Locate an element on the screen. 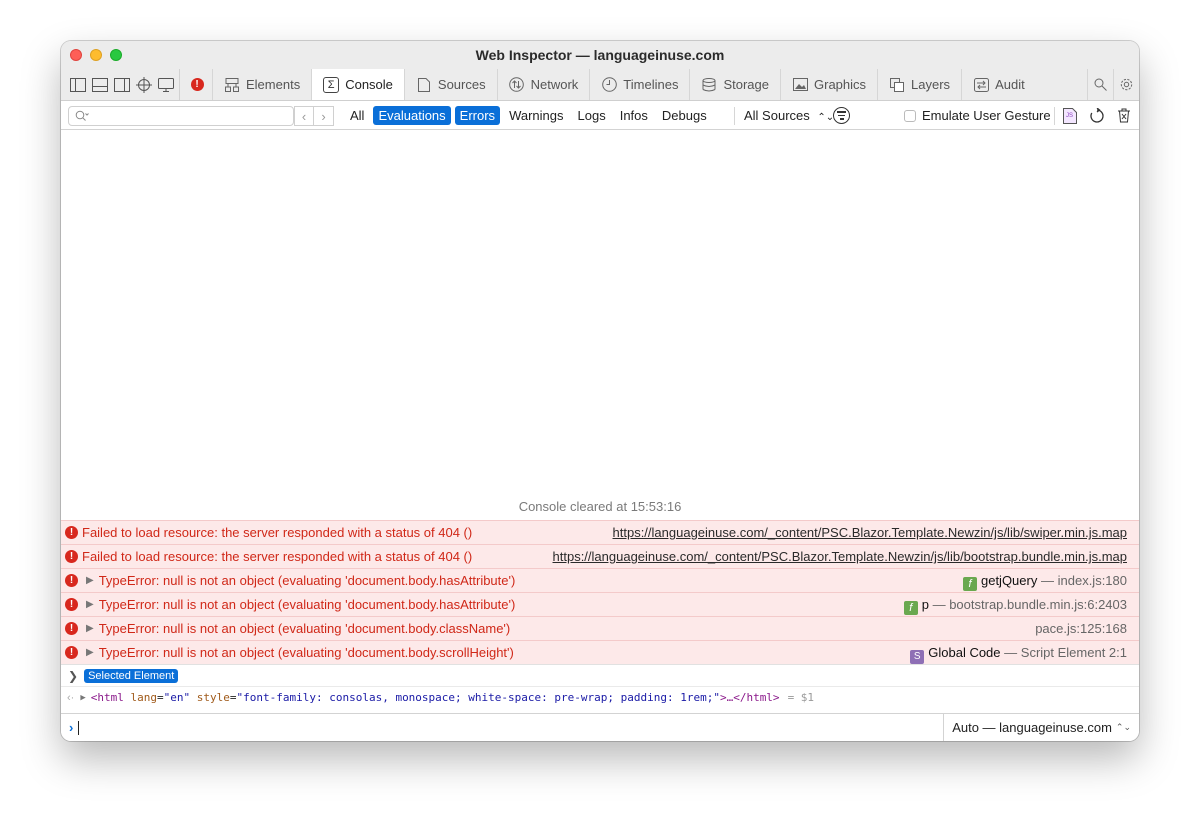 The width and height of the screenshot is (1200, 821). next-result-button: › is located at coordinates (324, 116).